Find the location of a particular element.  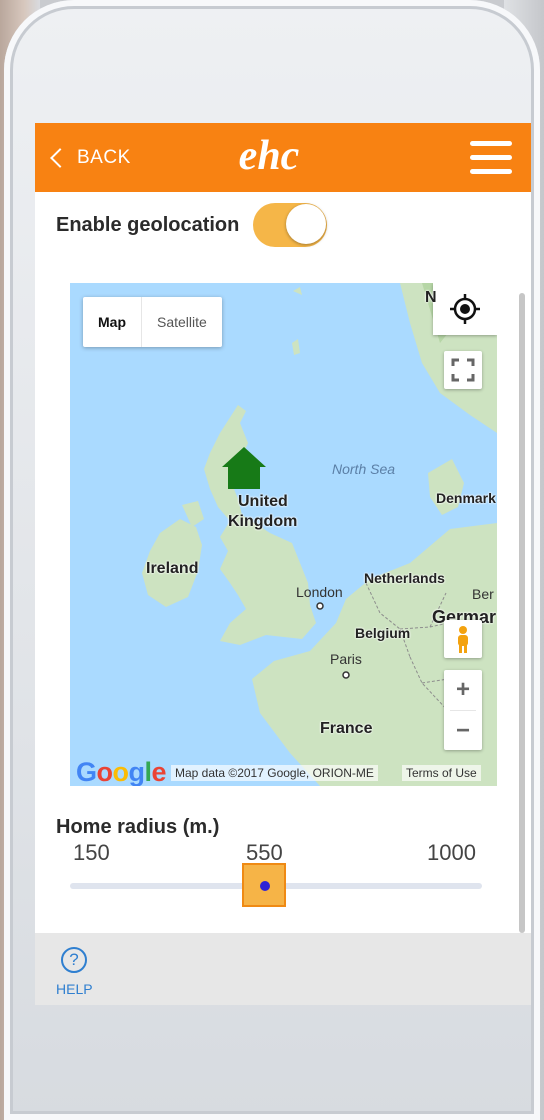

map-label-denmark: Denmark is located at coordinates (466, 498).